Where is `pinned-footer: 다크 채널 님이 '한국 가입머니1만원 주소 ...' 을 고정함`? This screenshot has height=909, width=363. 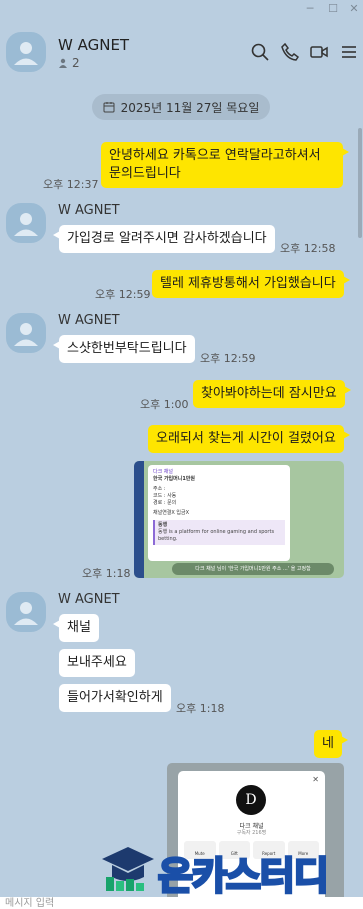 pinned-footer: 다크 채널 님이 '한국 가입머니1만원 주소 ...' 을 고정함 is located at coordinates (253, 569).